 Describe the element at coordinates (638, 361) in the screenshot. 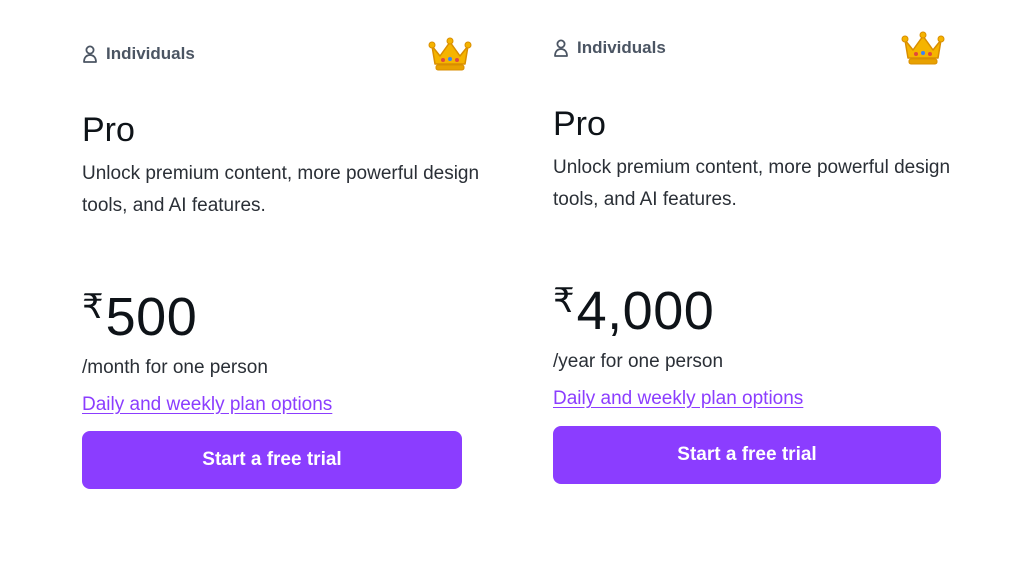

I see `billing-period: /year for one person` at that location.